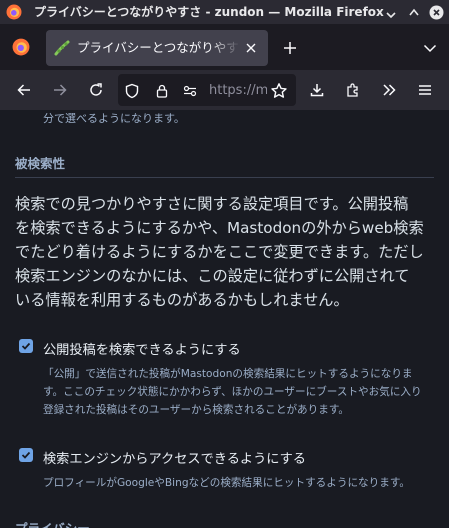  I want to click on permissions-icon, so click(190, 91).